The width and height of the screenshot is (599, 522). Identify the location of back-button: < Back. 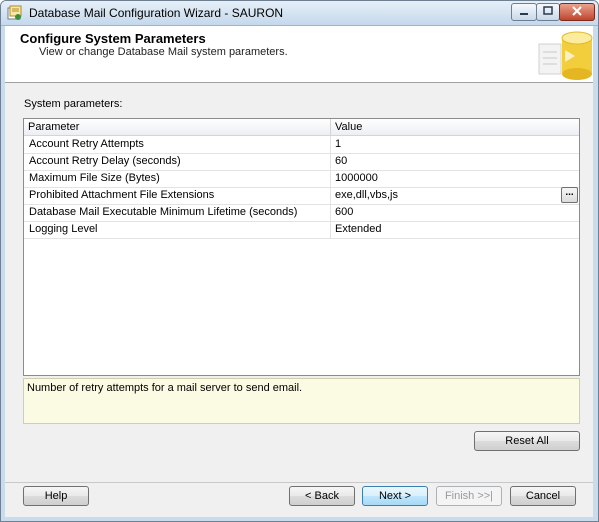
(322, 496).